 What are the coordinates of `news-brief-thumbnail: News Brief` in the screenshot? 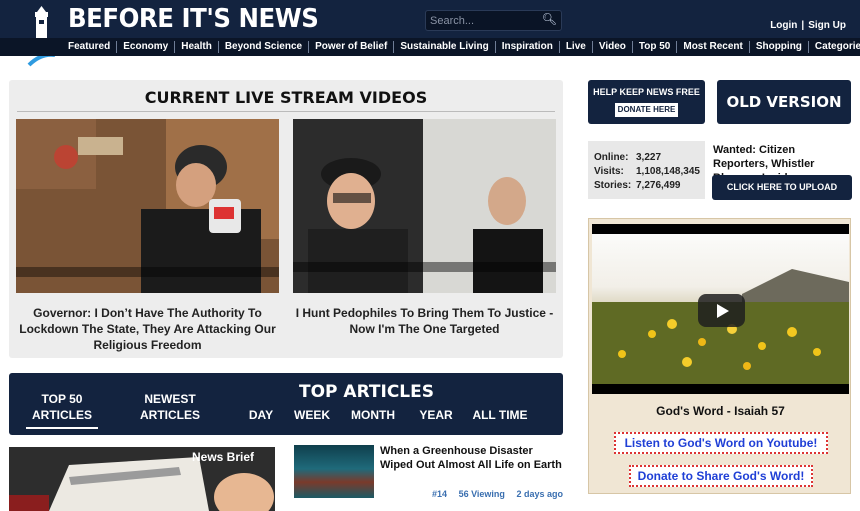 It's located at (142, 479).